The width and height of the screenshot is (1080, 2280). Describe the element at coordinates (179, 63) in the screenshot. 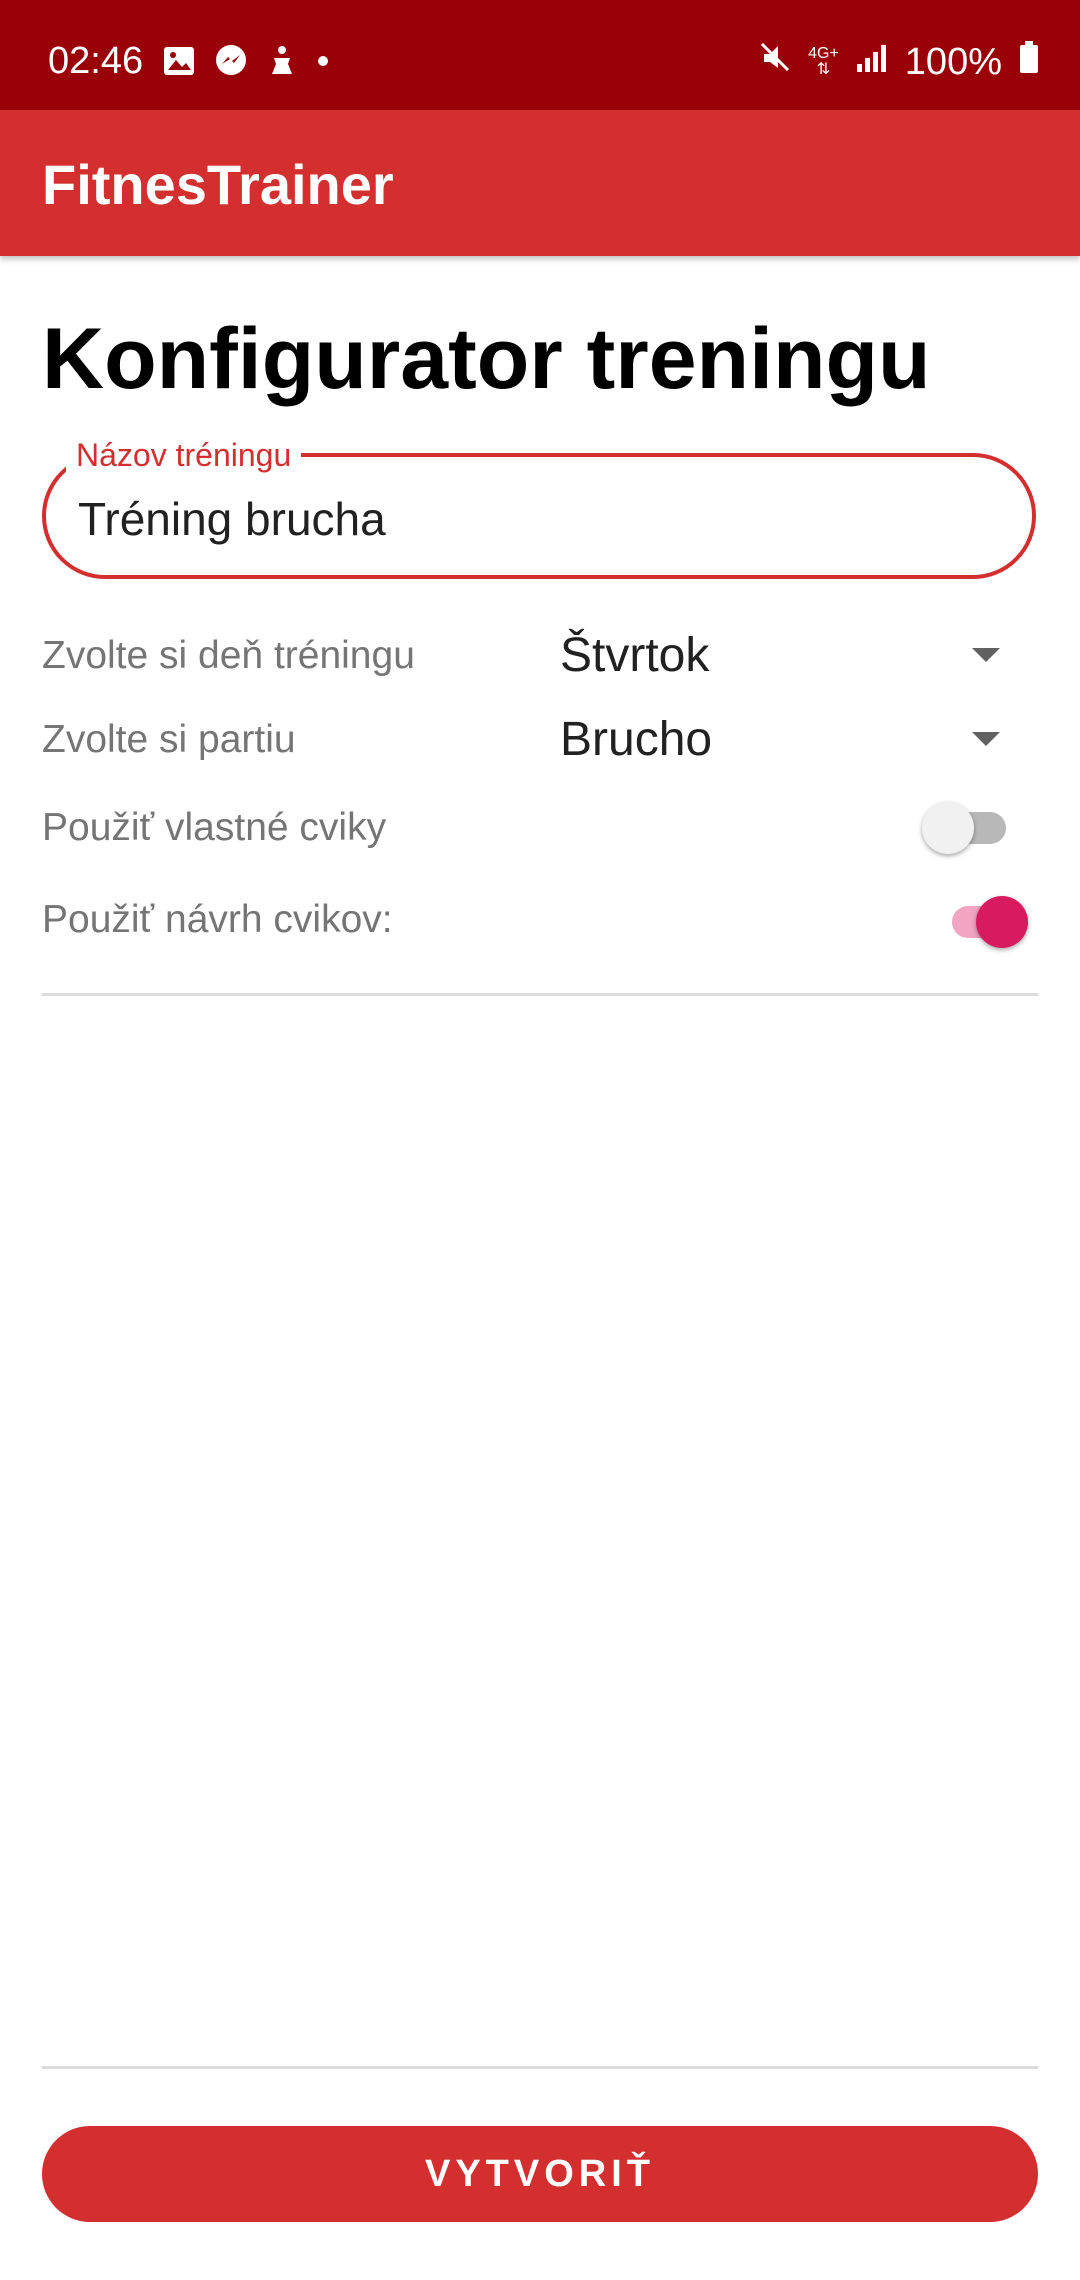

I see `gallery-icon` at that location.